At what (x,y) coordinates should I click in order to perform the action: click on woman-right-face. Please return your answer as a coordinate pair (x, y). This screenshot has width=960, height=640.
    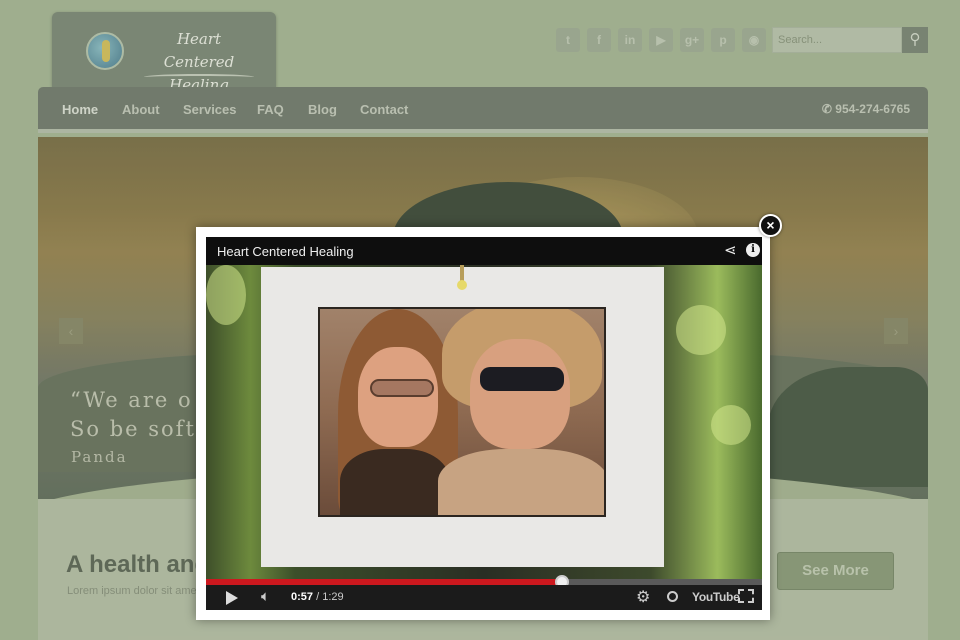
    Looking at the image, I should click on (520, 394).